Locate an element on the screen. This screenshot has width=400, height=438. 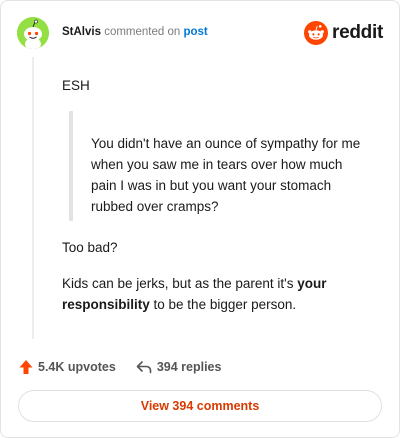
brand-wordmark: reddit is located at coordinates (357, 32).